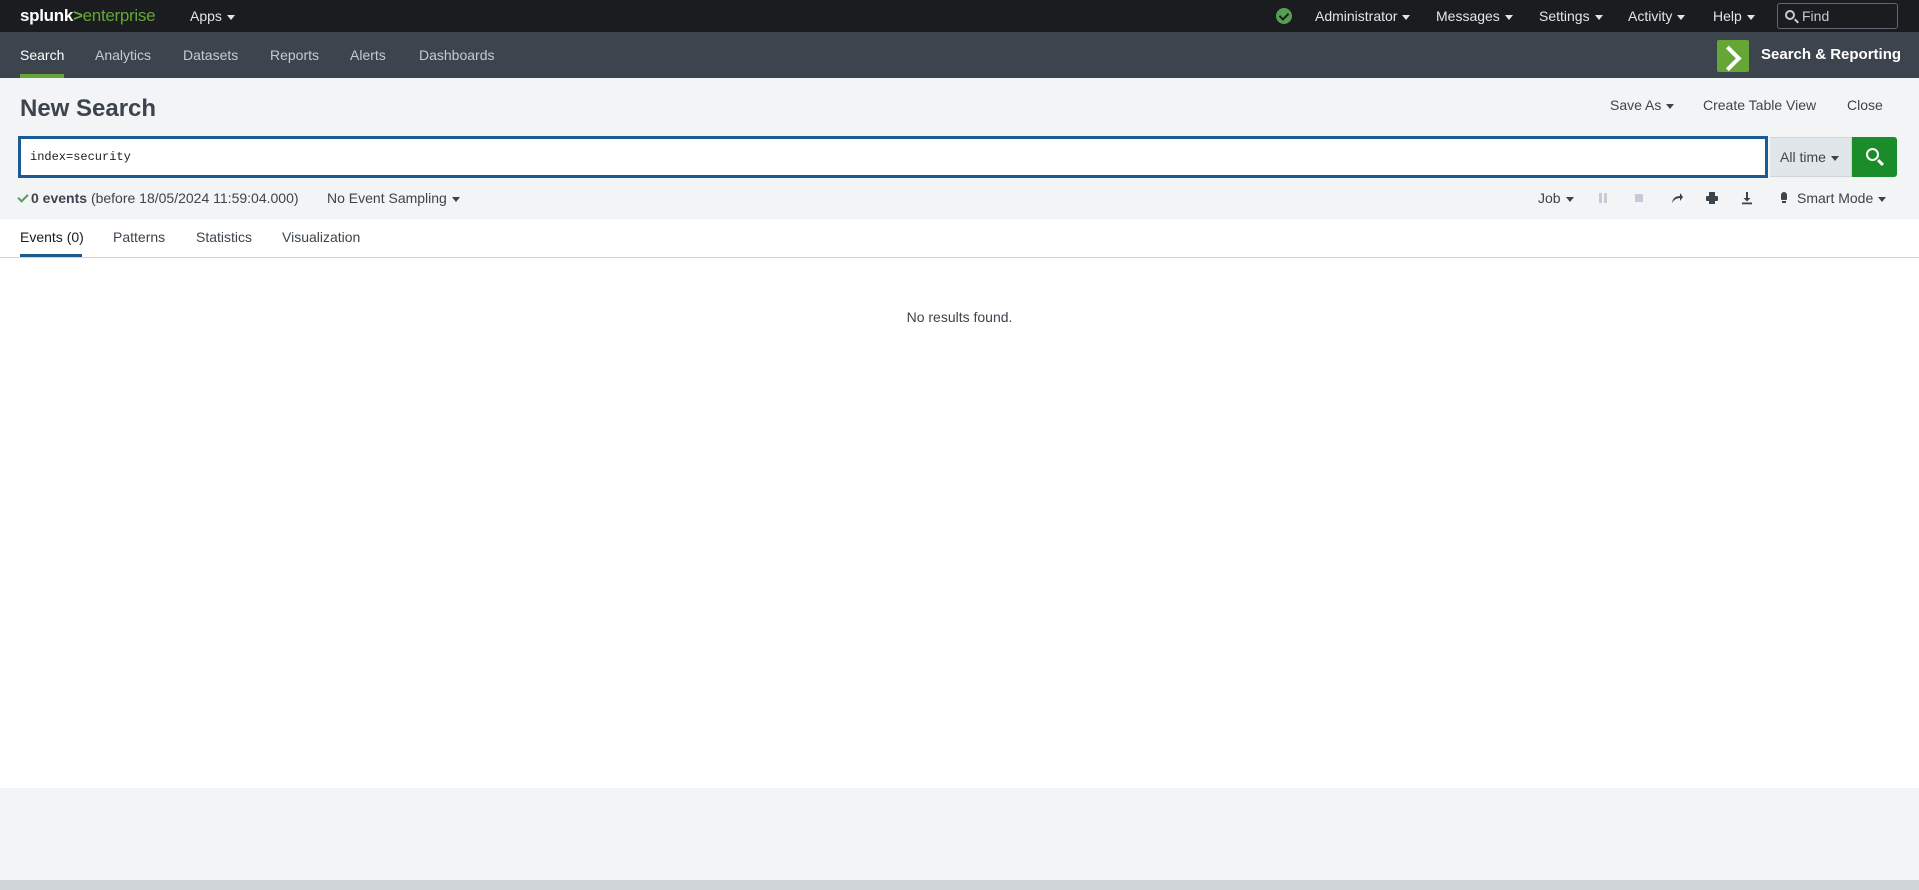 The width and height of the screenshot is (1919, 890). What do you see at coordinates (1831, 54) in the screenshot?
I see `app-title: Search & Reporting` at bounding box center [1831, 54].